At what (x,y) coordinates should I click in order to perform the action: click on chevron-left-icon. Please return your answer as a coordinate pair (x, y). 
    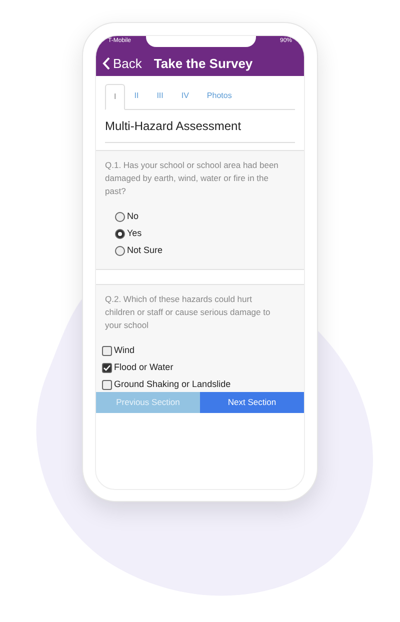
    Looking at the image, I should click on (106, 63).